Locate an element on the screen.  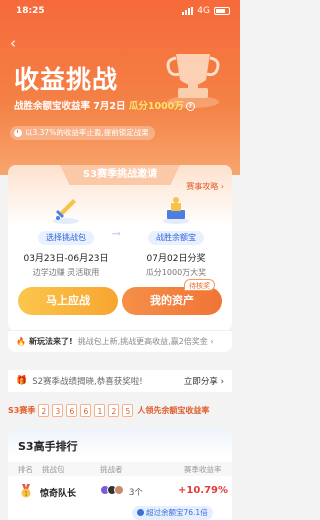
sword-icon is located at coordinates (66, 211).